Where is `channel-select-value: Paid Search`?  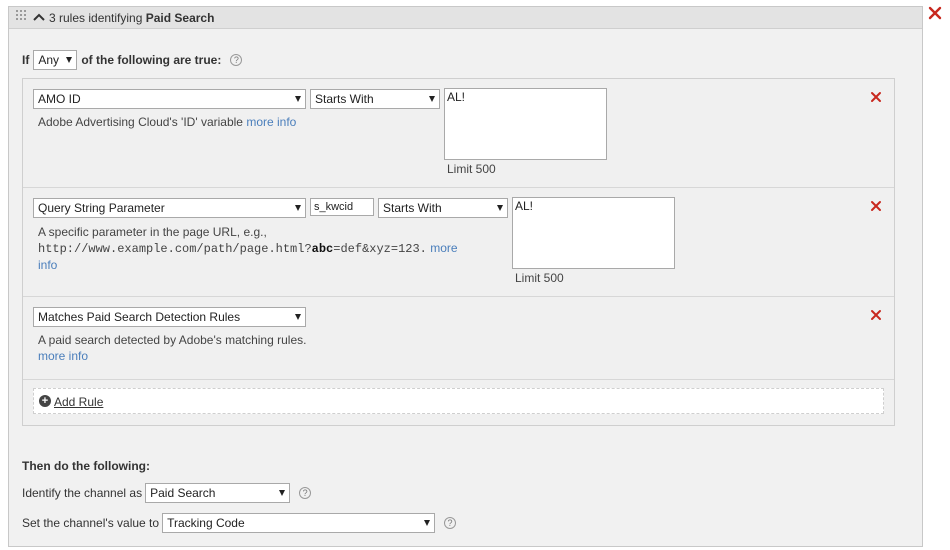 channel-select-value: Paid Search is located at coordinates (183, 493).